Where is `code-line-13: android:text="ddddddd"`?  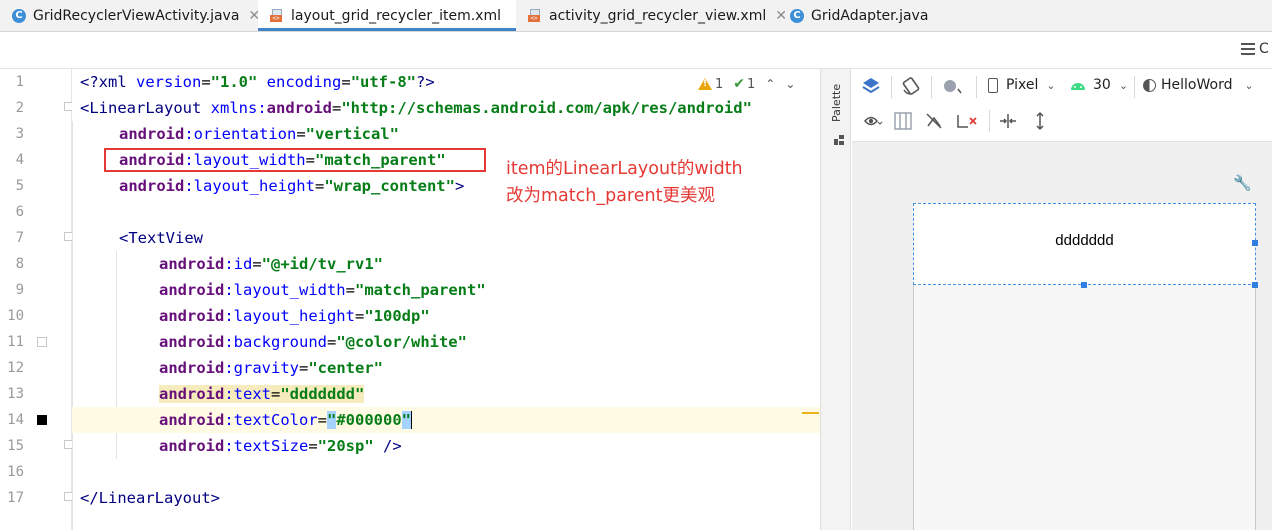 code-line-13: android:text="ddddddd" is located at coordinates (262, 394).